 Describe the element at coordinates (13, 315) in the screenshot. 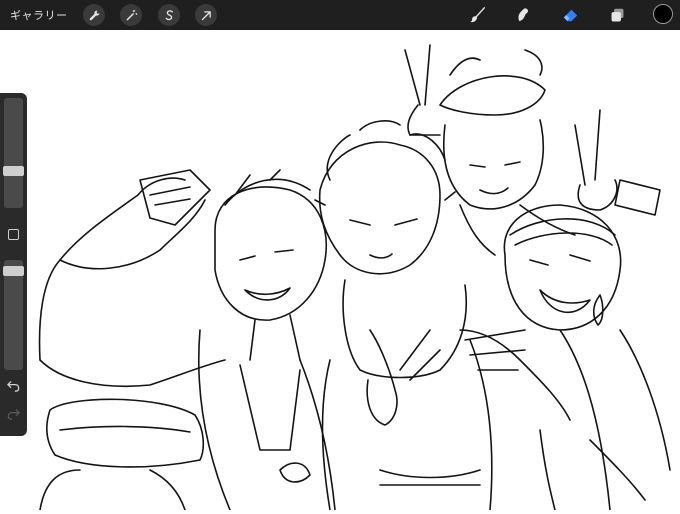

I see `opacity-slider` at that location.